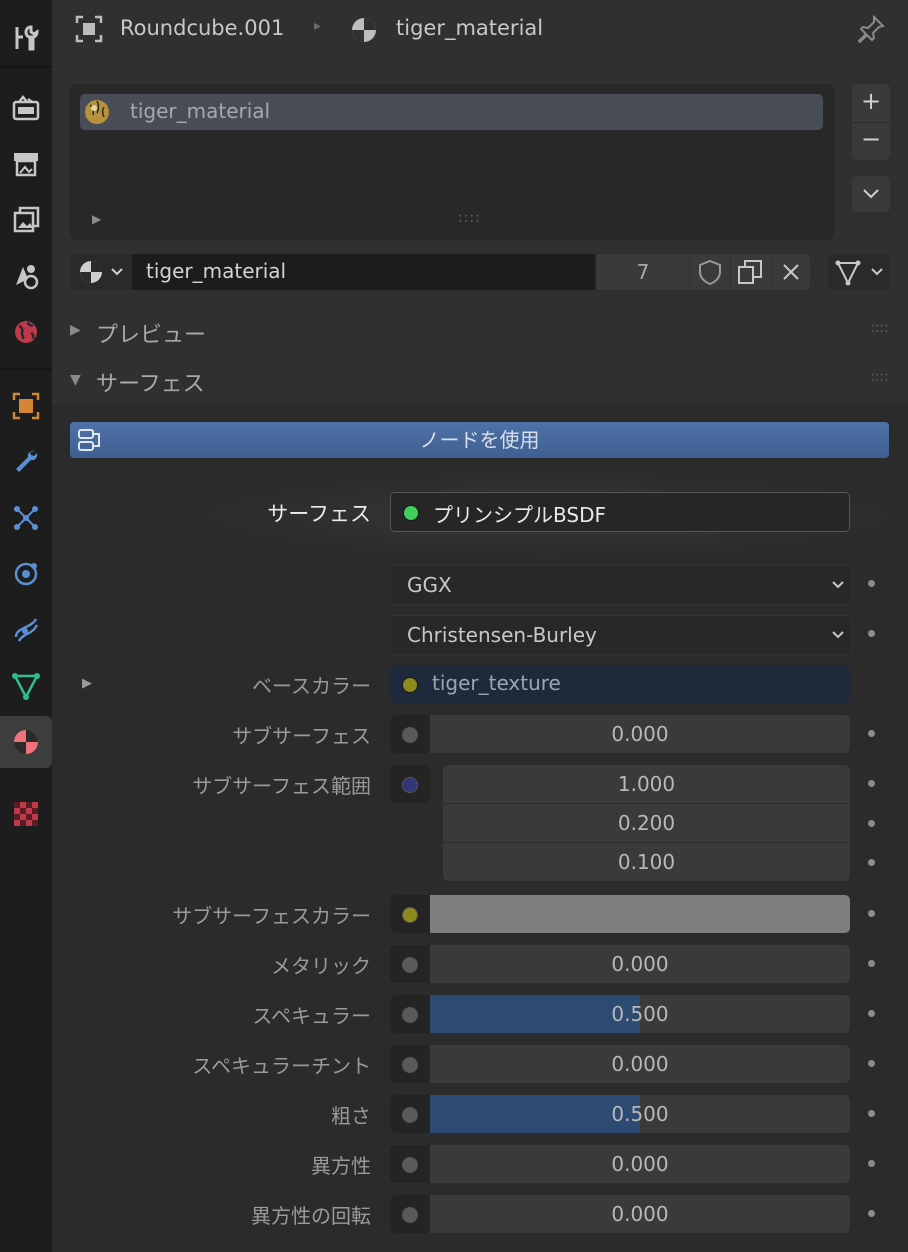 The width and height of the screenshot is (908, 1252). I want to click on color-socket-icon, so click(410, 915).